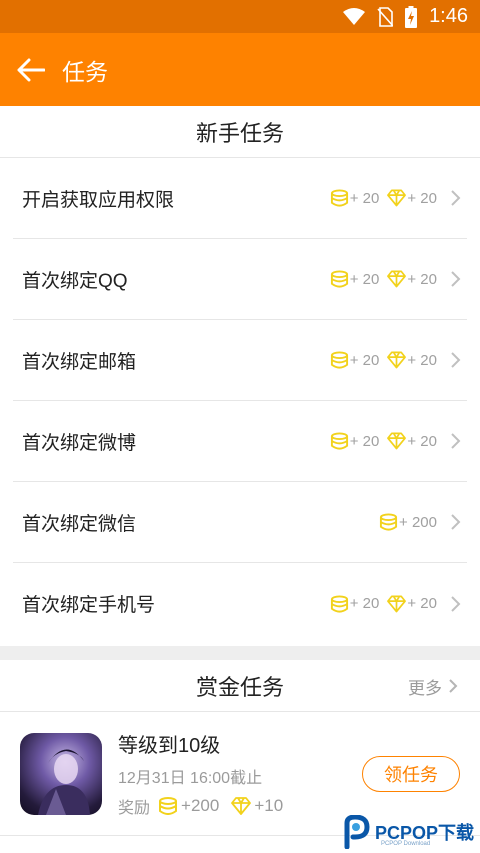 The image size is (480, 853). Describe the element at coordinates (240, 16) in the screenshot. I see `status-bar: 1:46` at that location.